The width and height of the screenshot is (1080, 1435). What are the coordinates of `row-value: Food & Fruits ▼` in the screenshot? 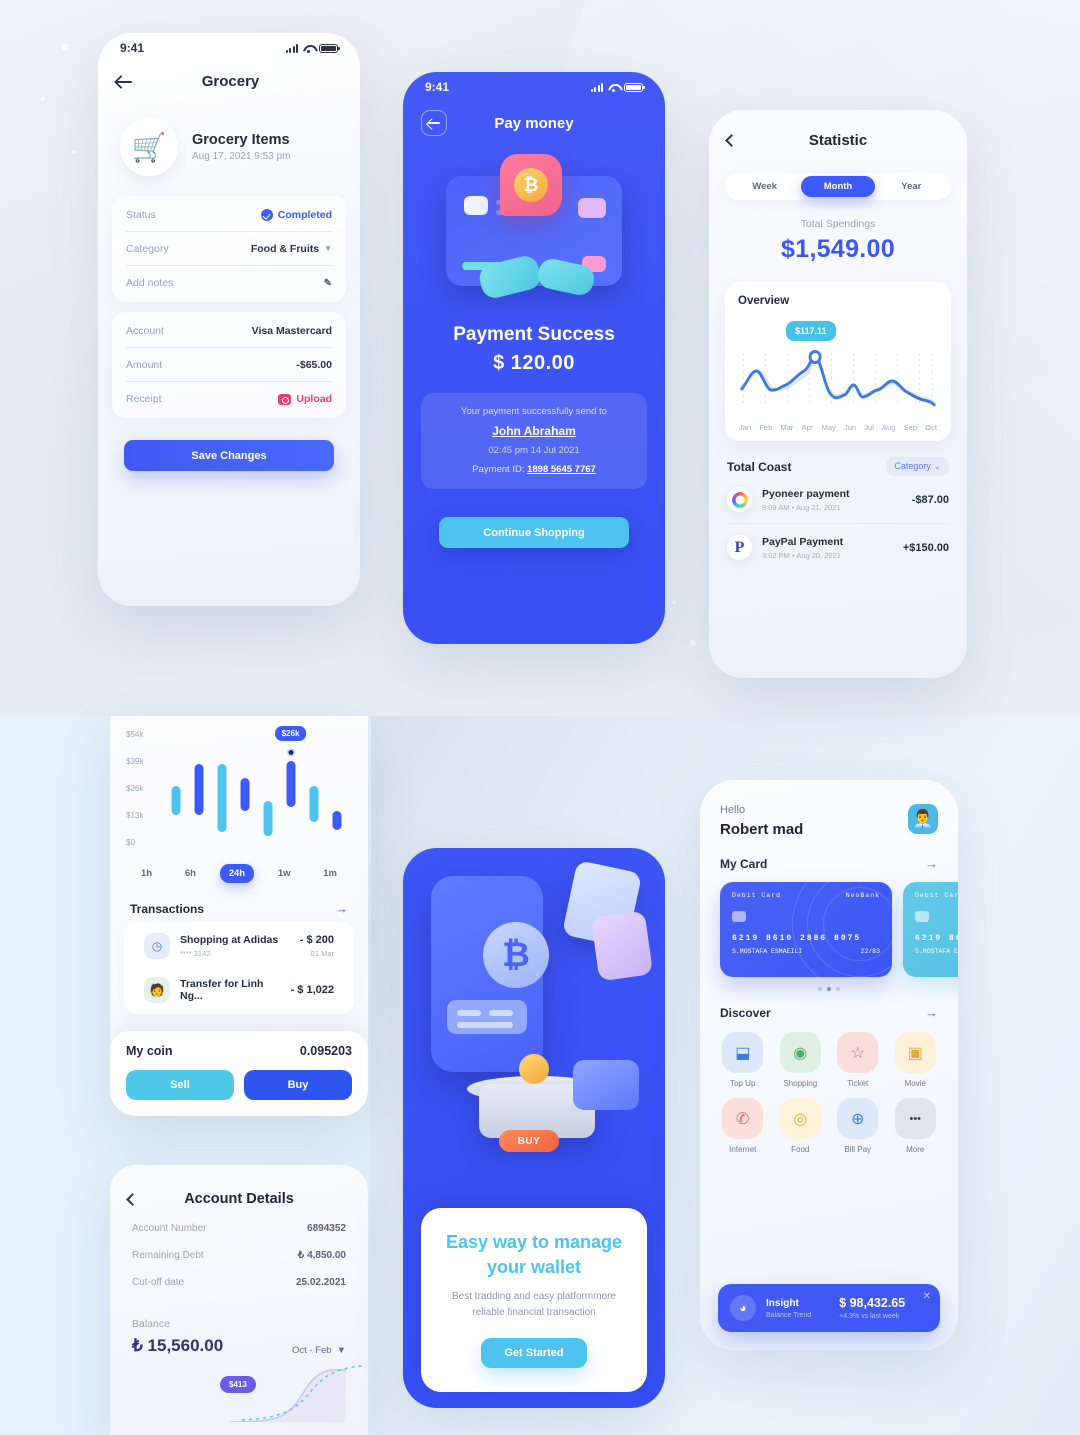 It's located at (291, 249).